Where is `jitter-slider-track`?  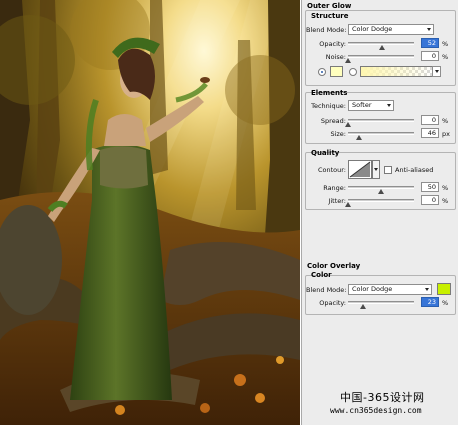
jitter-slider-track is located at coordinates (379, 203).